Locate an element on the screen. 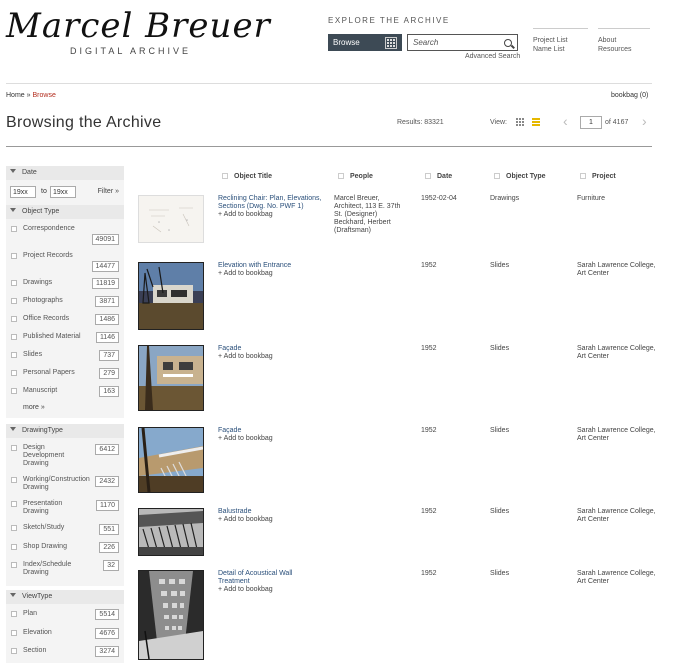 The height and width of the screenshot is (663, 700). facet-item: Section 3274 is located at coordinates (65, 652).